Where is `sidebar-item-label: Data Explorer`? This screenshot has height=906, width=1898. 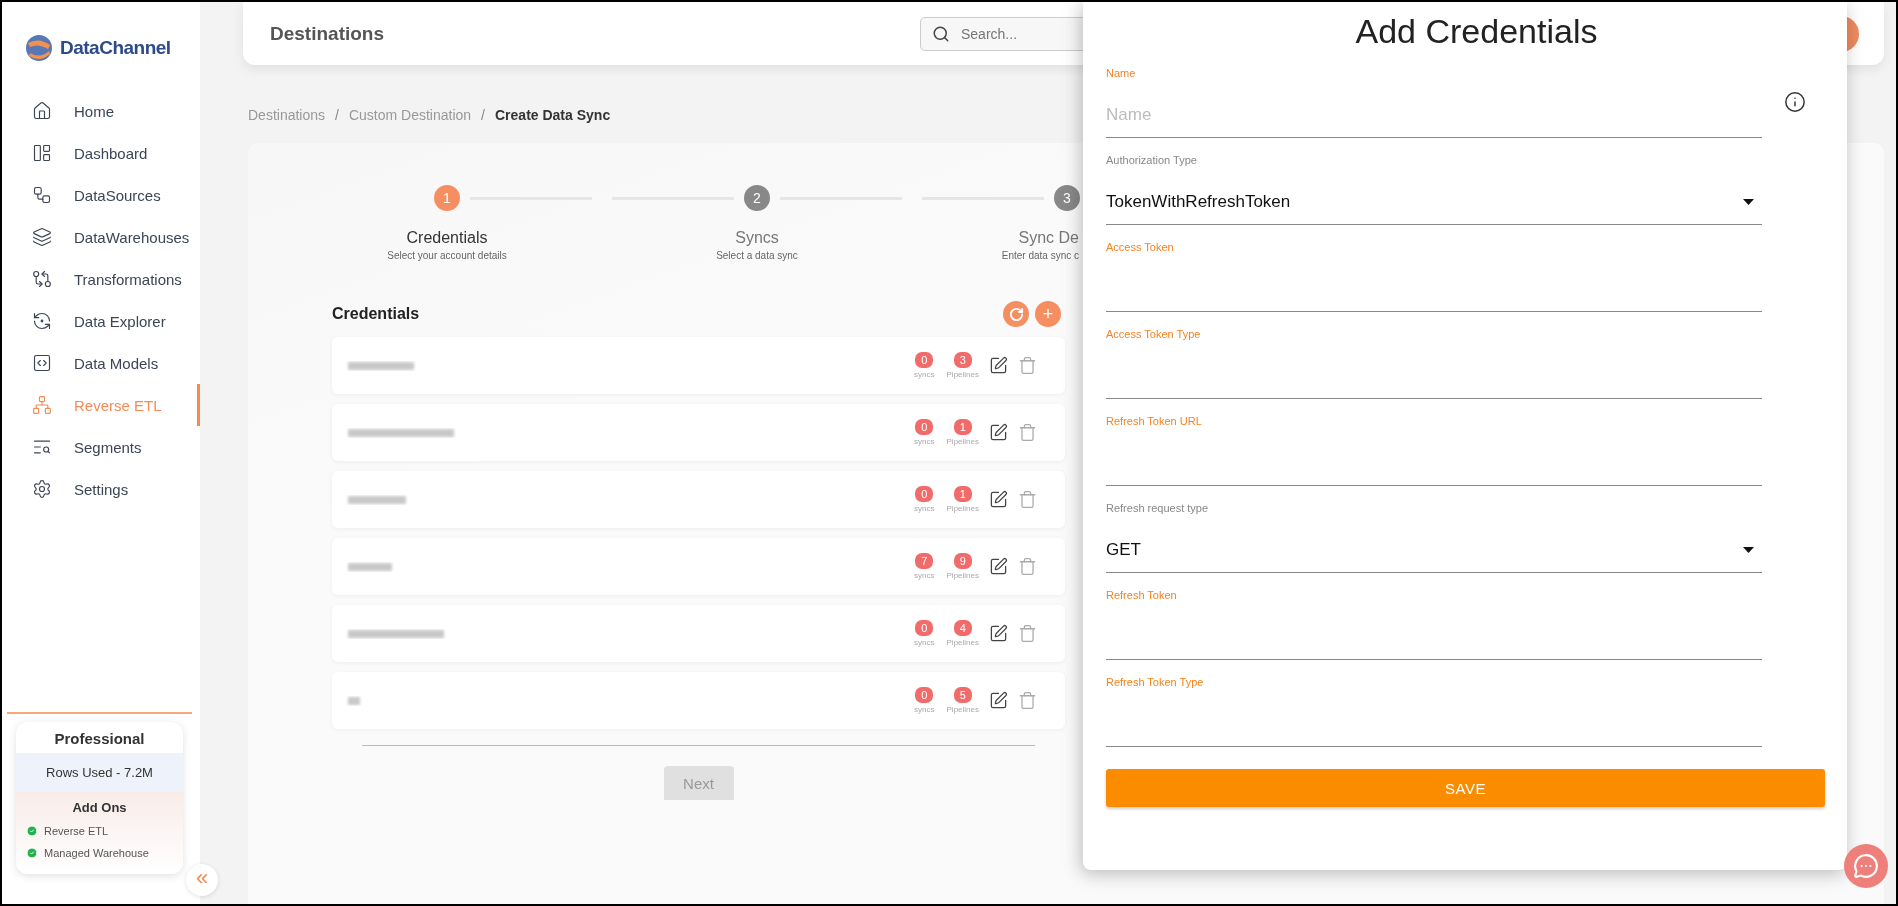 sidebar-item-label: Data Explorer is located at coordinates (120, 321).